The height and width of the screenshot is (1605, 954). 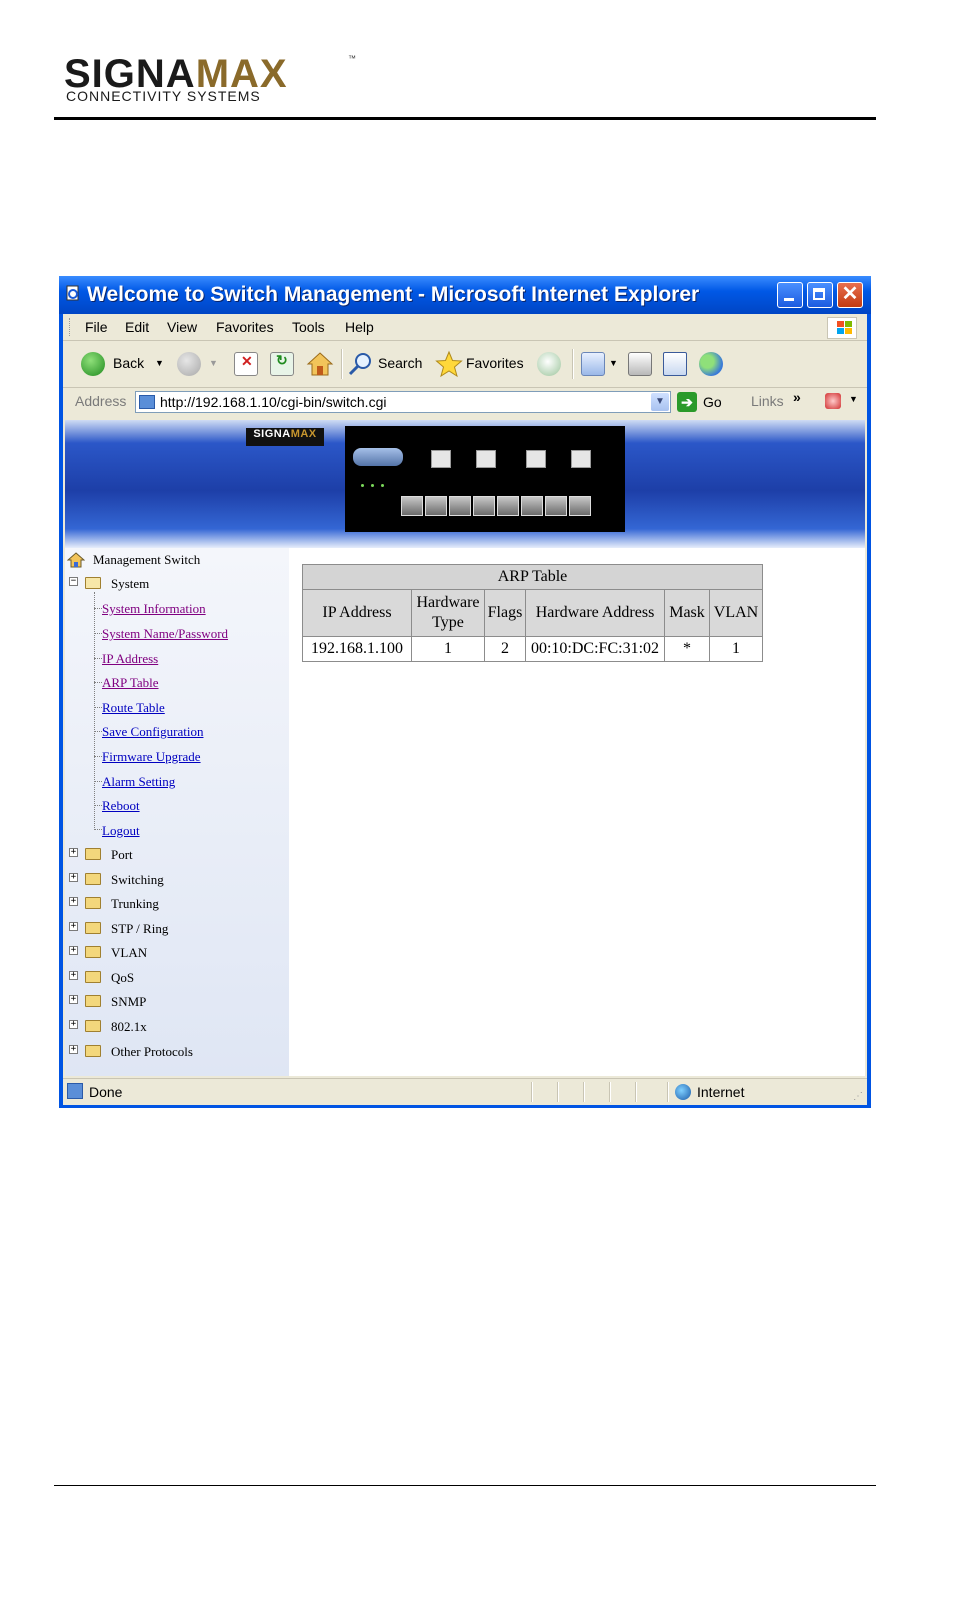 I want to click on banner-logo: SIGNAMAX, so click(x=285, y=437).